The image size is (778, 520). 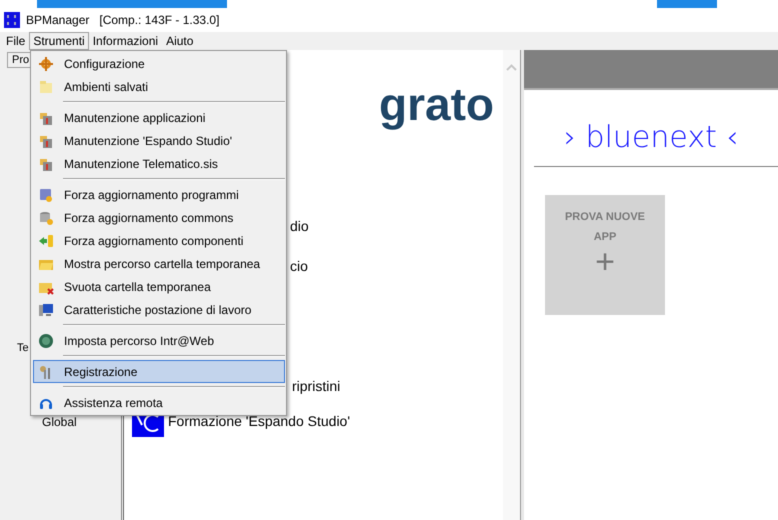 I want to click on menu-item-label: Caratteristiche postazione di lavoro, so click(x=158, y=310).